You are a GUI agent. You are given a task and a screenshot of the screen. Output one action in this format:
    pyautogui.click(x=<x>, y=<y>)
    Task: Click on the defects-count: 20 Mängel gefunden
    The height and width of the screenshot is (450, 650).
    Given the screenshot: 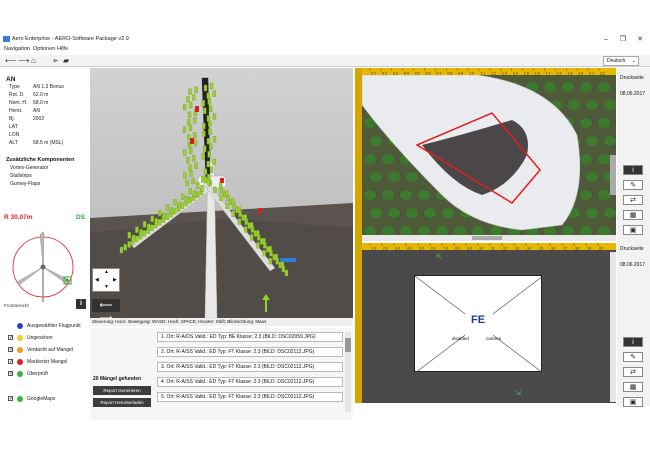 What is the action you would take?
    pyautogui.click(x=117, y=379)
    